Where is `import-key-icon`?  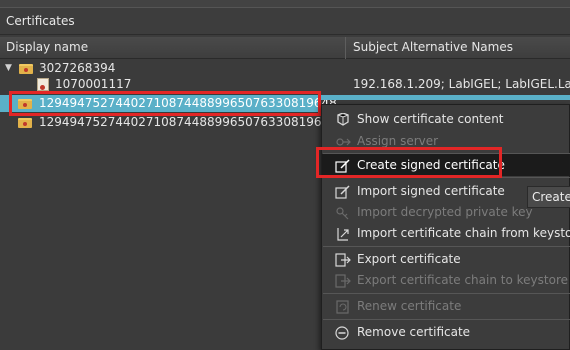 import-key-icon is located at coordinates (343, 212).